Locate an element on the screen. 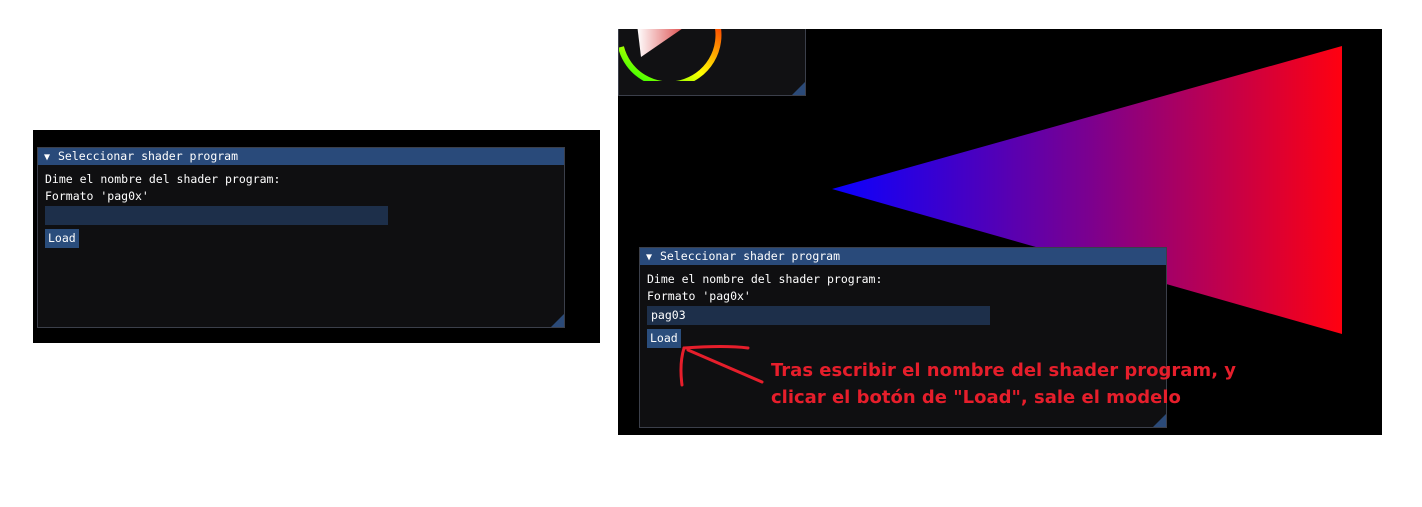 This screenshot has width=1422, height=507. color-wheel-icon is located at coordinates (679, 55).